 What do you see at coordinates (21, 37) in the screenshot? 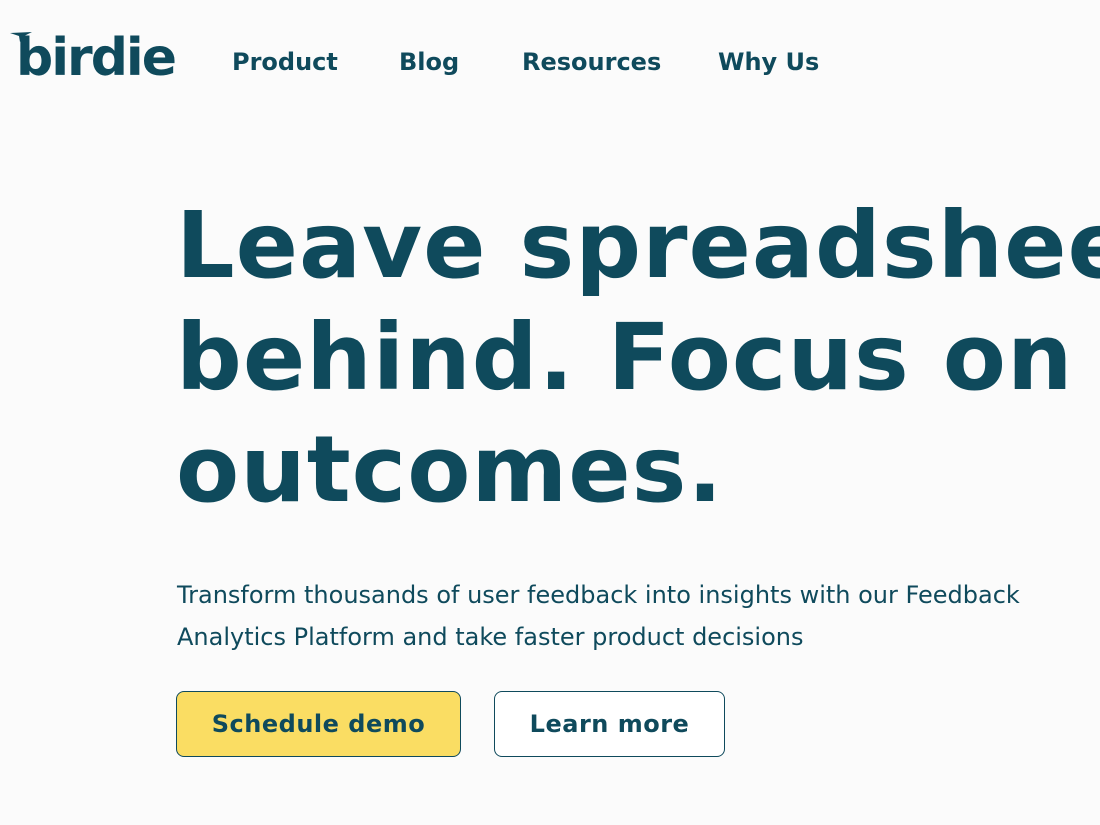
I see `bird-icon` at bounding box center [21, 37].